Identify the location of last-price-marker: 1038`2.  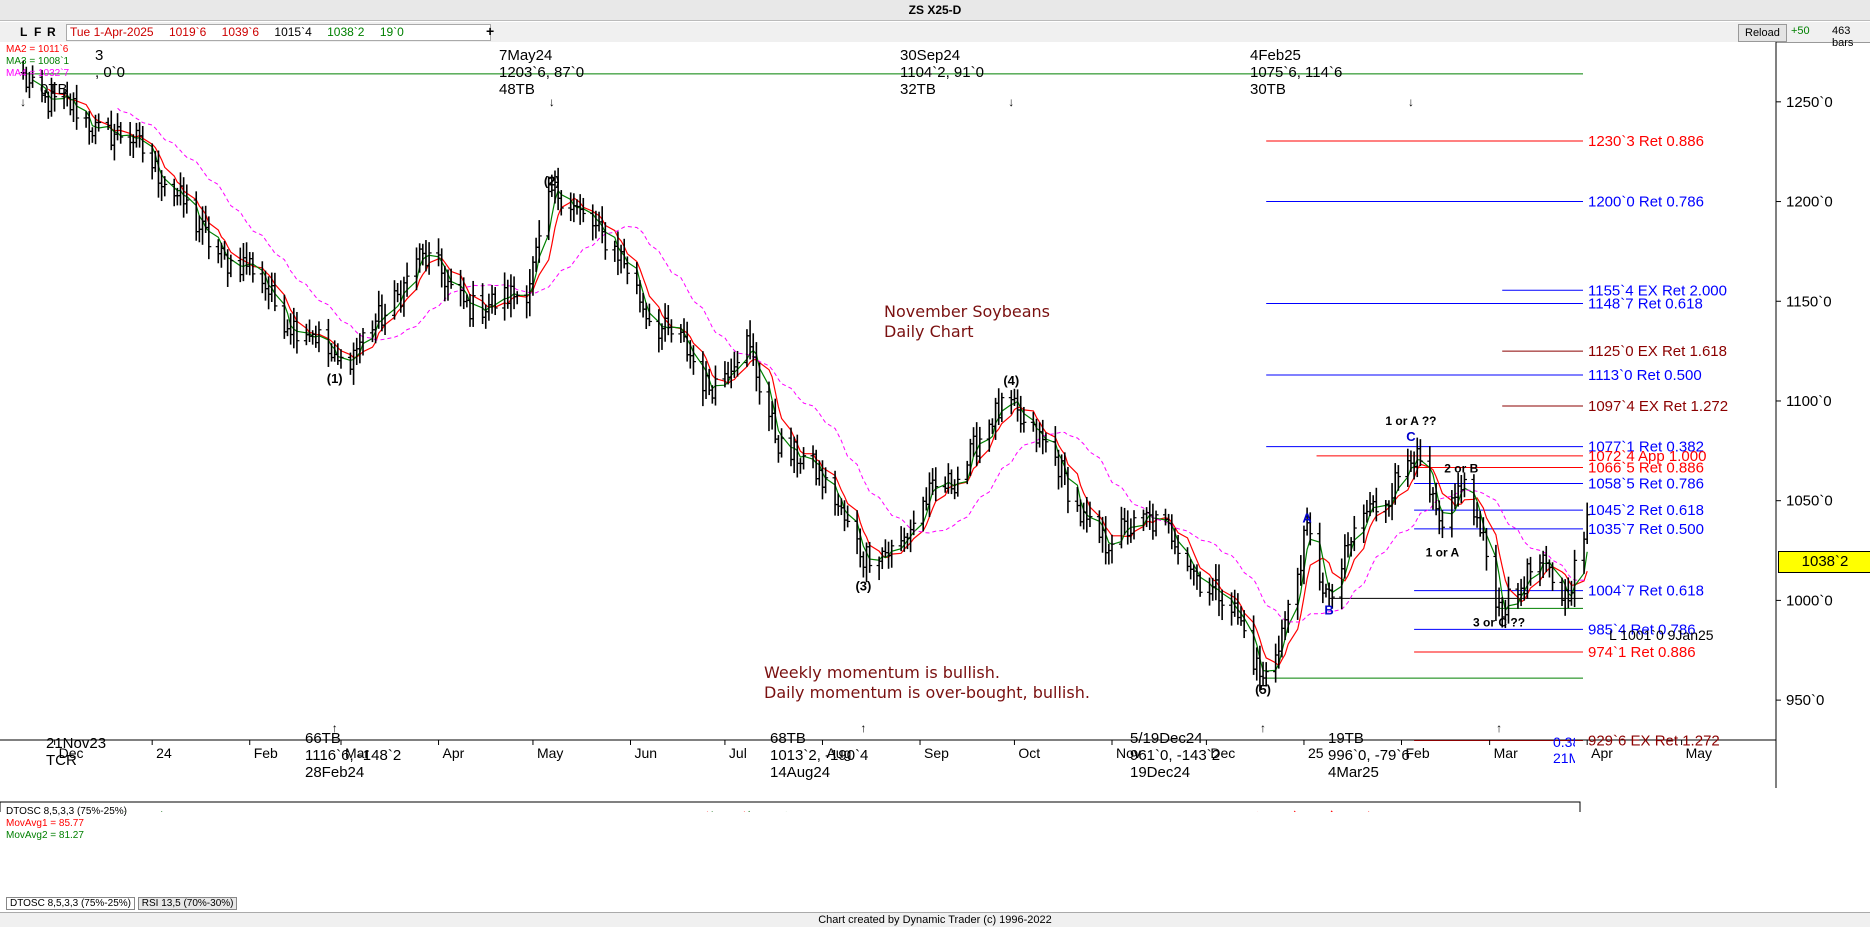
(1824, 562).